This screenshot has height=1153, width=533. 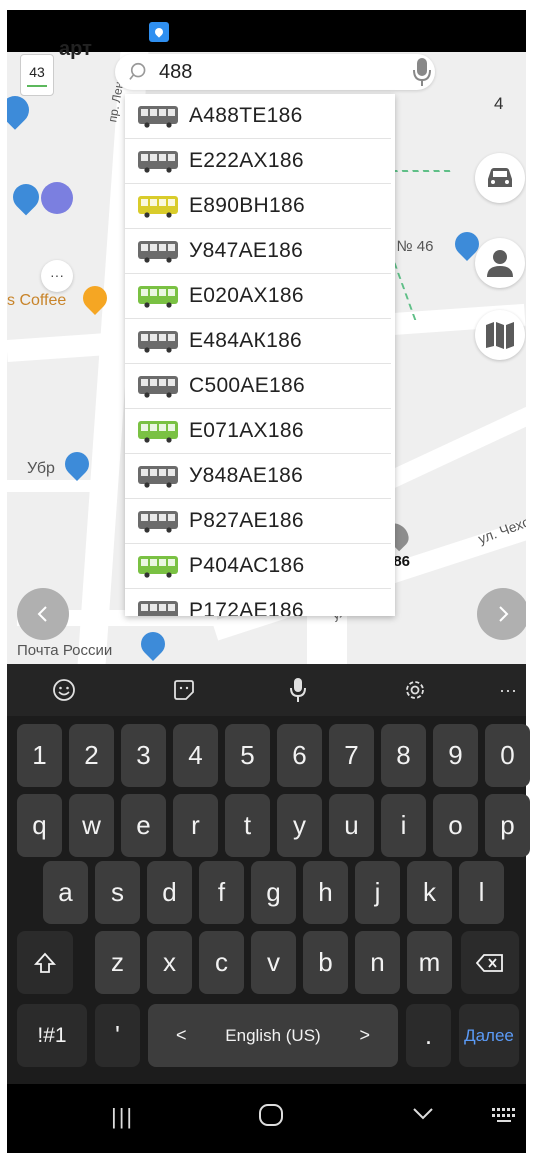 I want to click on sticker-icon, so click(x=184, y=690).